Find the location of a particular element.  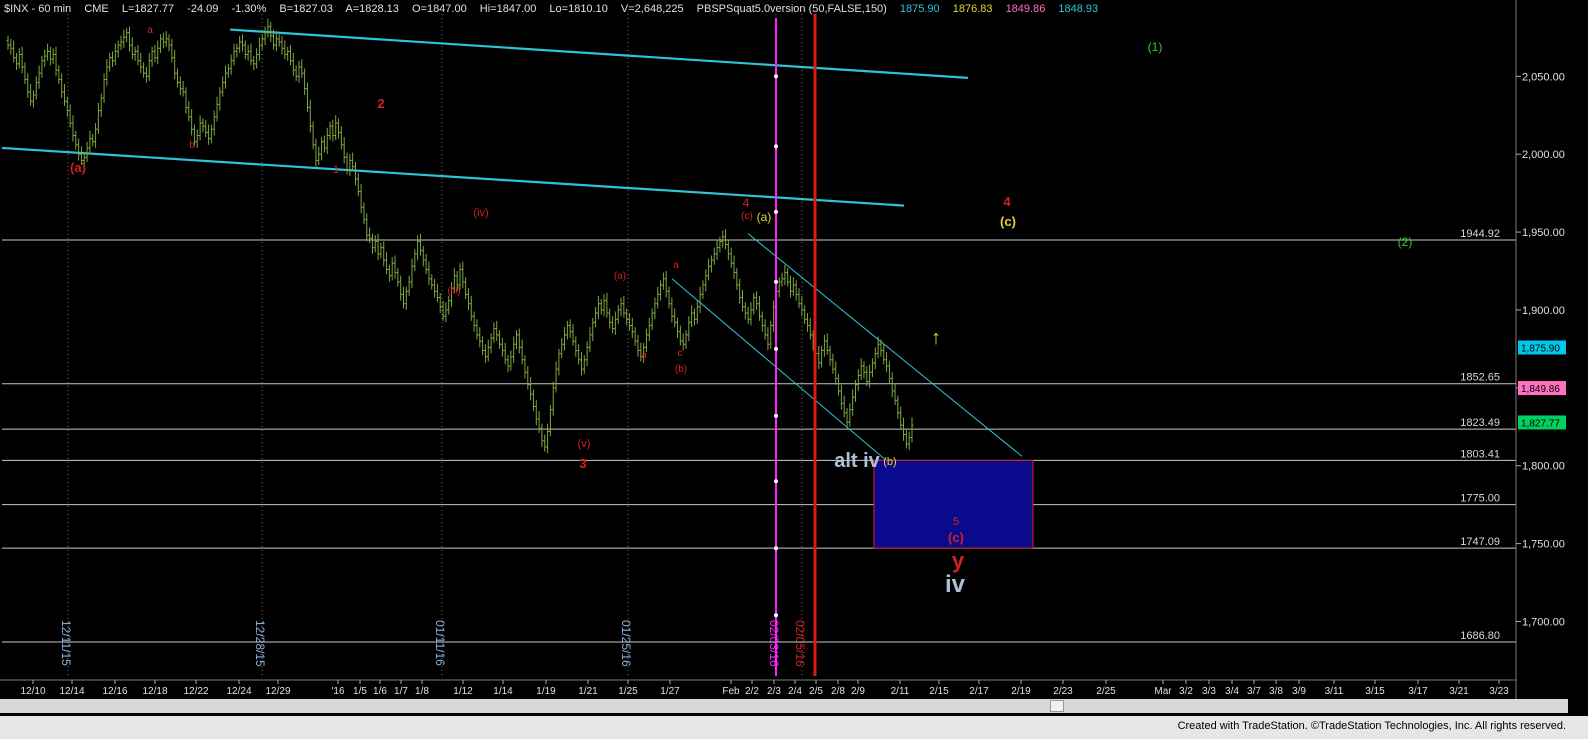

wave-label: 5 is located at coordinates (956, 522).